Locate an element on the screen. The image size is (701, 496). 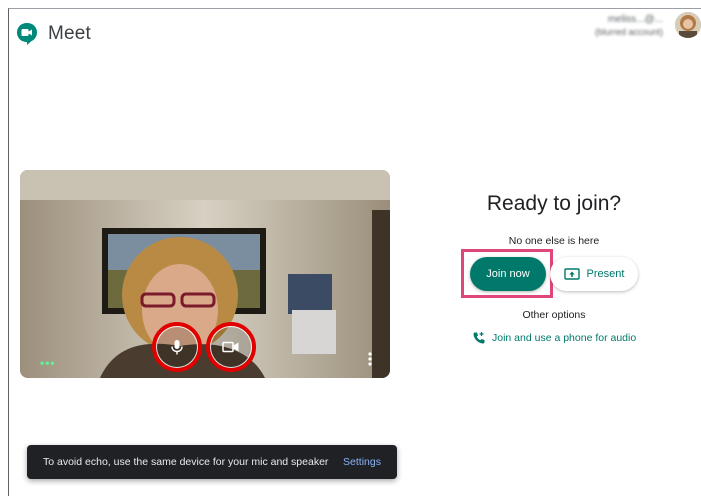
meet-logo-icon is located at coordinates (27, 34).